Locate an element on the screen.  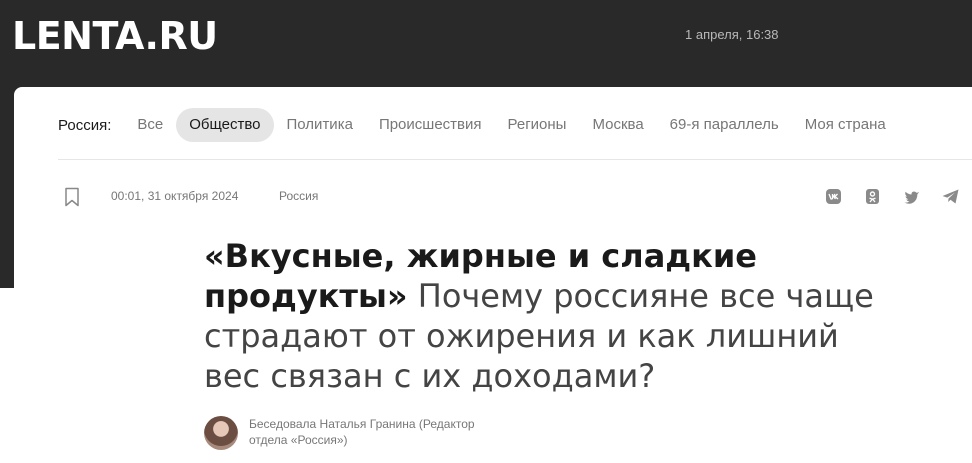
rubric-all: Все is located at coordinates (150, 125).